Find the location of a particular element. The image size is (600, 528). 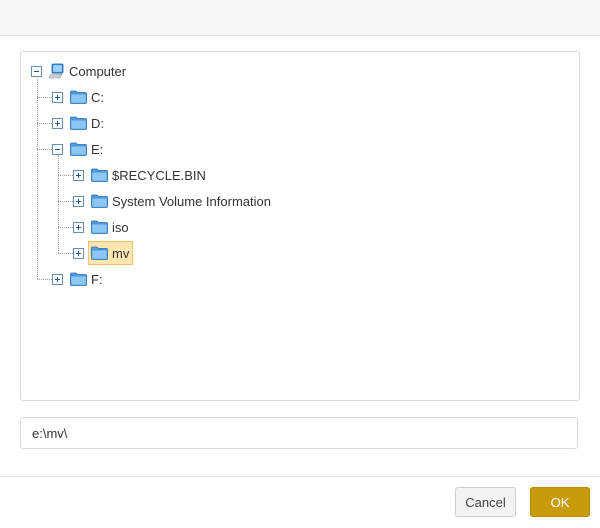

tree-node-e-drive: E: is located at coordinates (79, 149).